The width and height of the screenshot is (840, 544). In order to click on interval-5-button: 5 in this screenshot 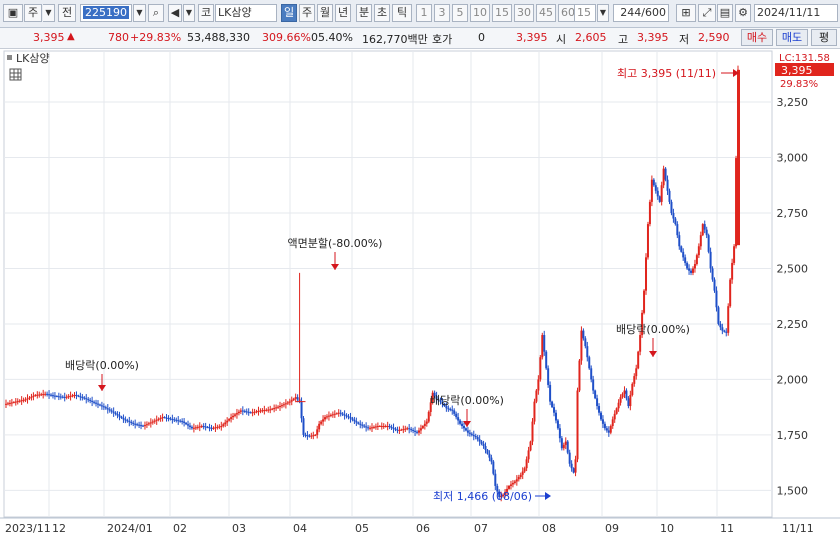, I will do `click(460, 13)`.